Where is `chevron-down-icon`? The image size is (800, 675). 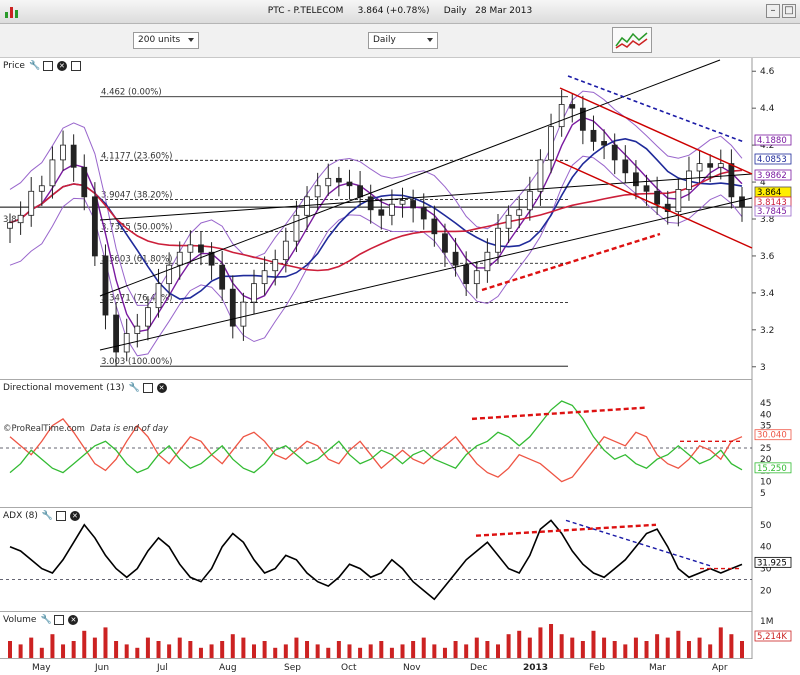 chevron-down-icon is located at coordinates (191, 40).